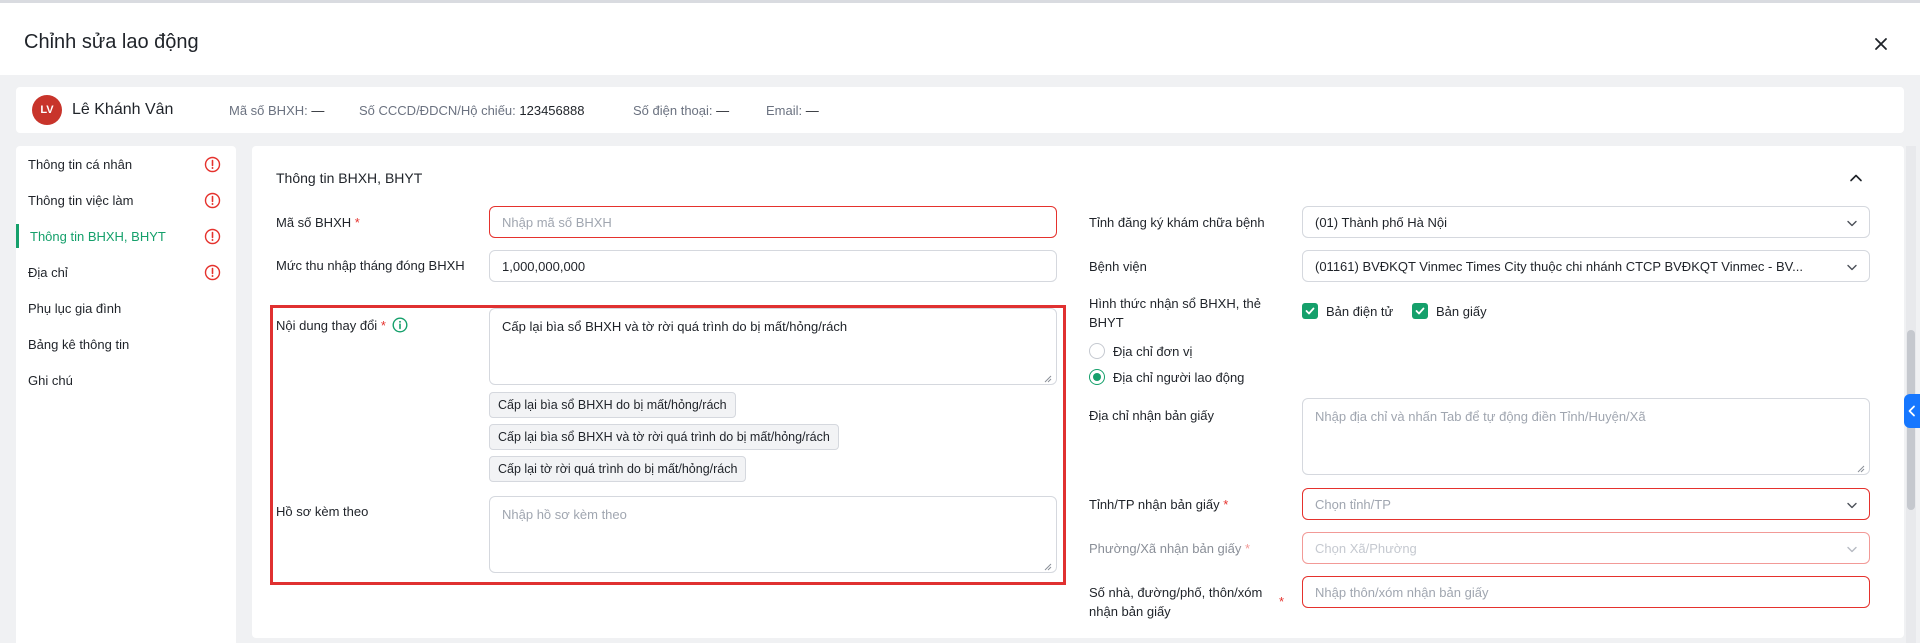  I want to click on radio-dia-chi-don-vi, so click(1097, 351).